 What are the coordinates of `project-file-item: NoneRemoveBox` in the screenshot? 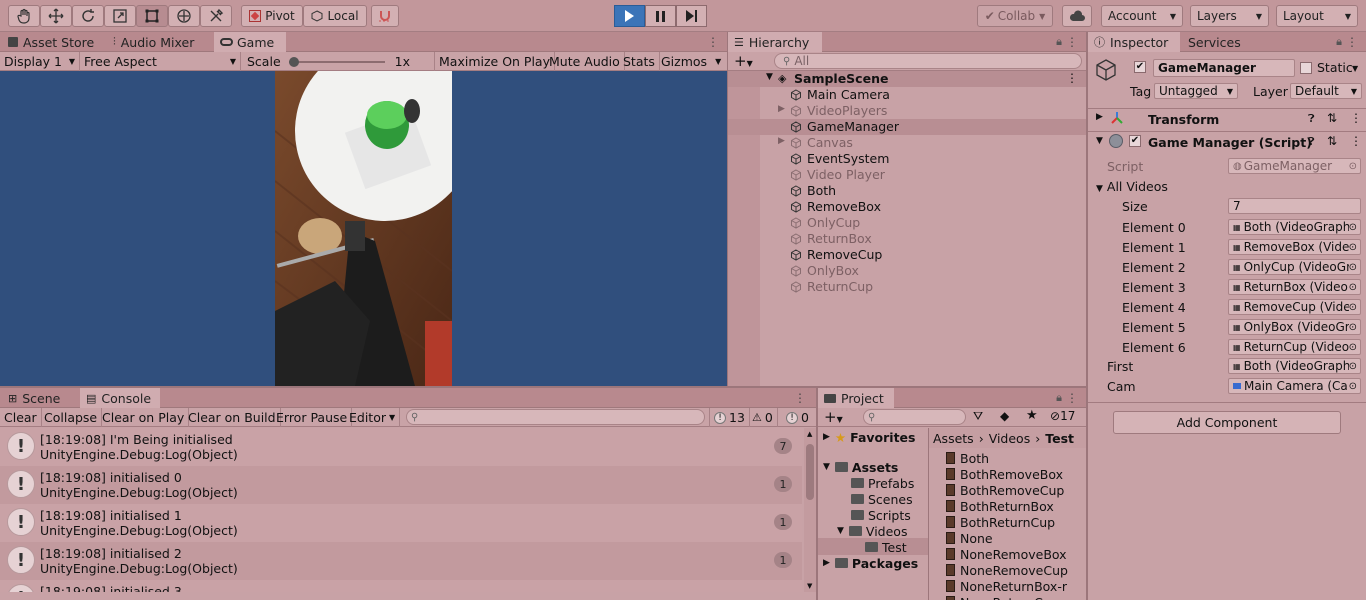 It's located at (1006, 554).